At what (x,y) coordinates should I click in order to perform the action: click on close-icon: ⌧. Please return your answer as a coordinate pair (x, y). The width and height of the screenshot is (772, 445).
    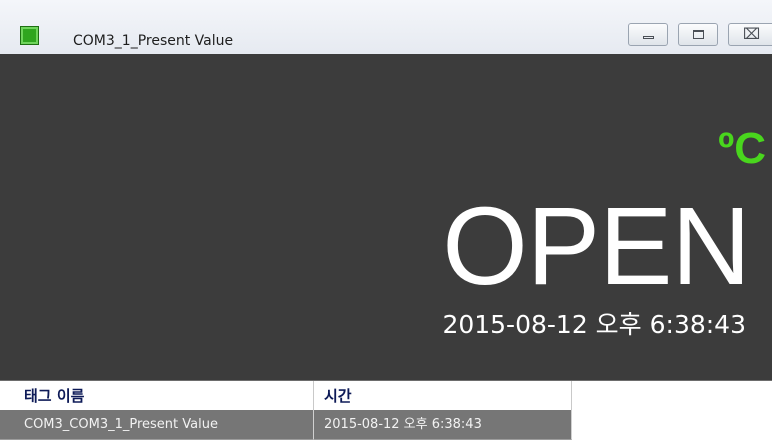
    Looking at the image, I should click on (752, 34).